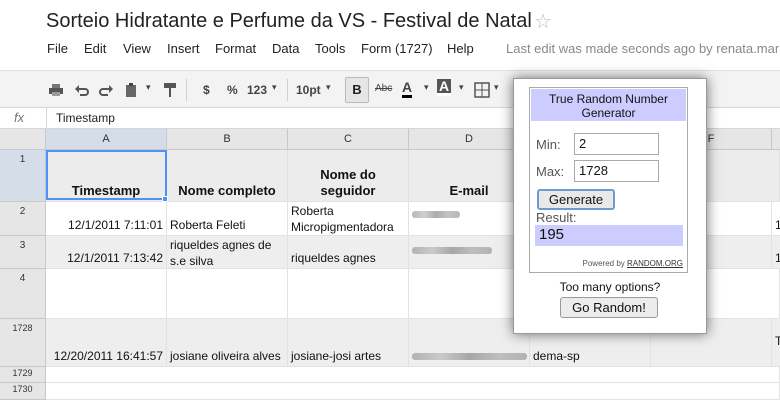 The width and height of the screenshot is (780, 400). I want to click on row-header-4: 4, so click(23, 294).